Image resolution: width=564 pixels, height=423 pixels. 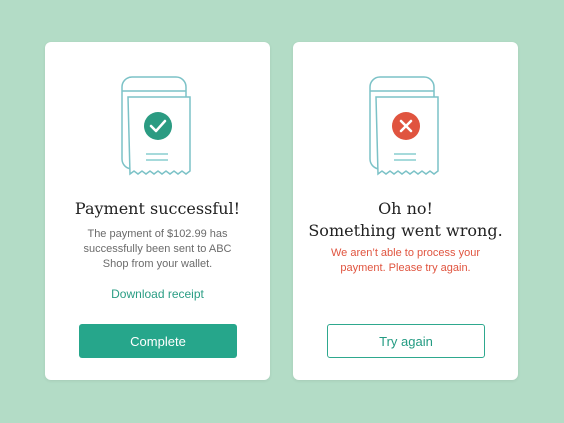 I want to click on error-title: Oh no! Something went wrong., so click(x=405, y=220).